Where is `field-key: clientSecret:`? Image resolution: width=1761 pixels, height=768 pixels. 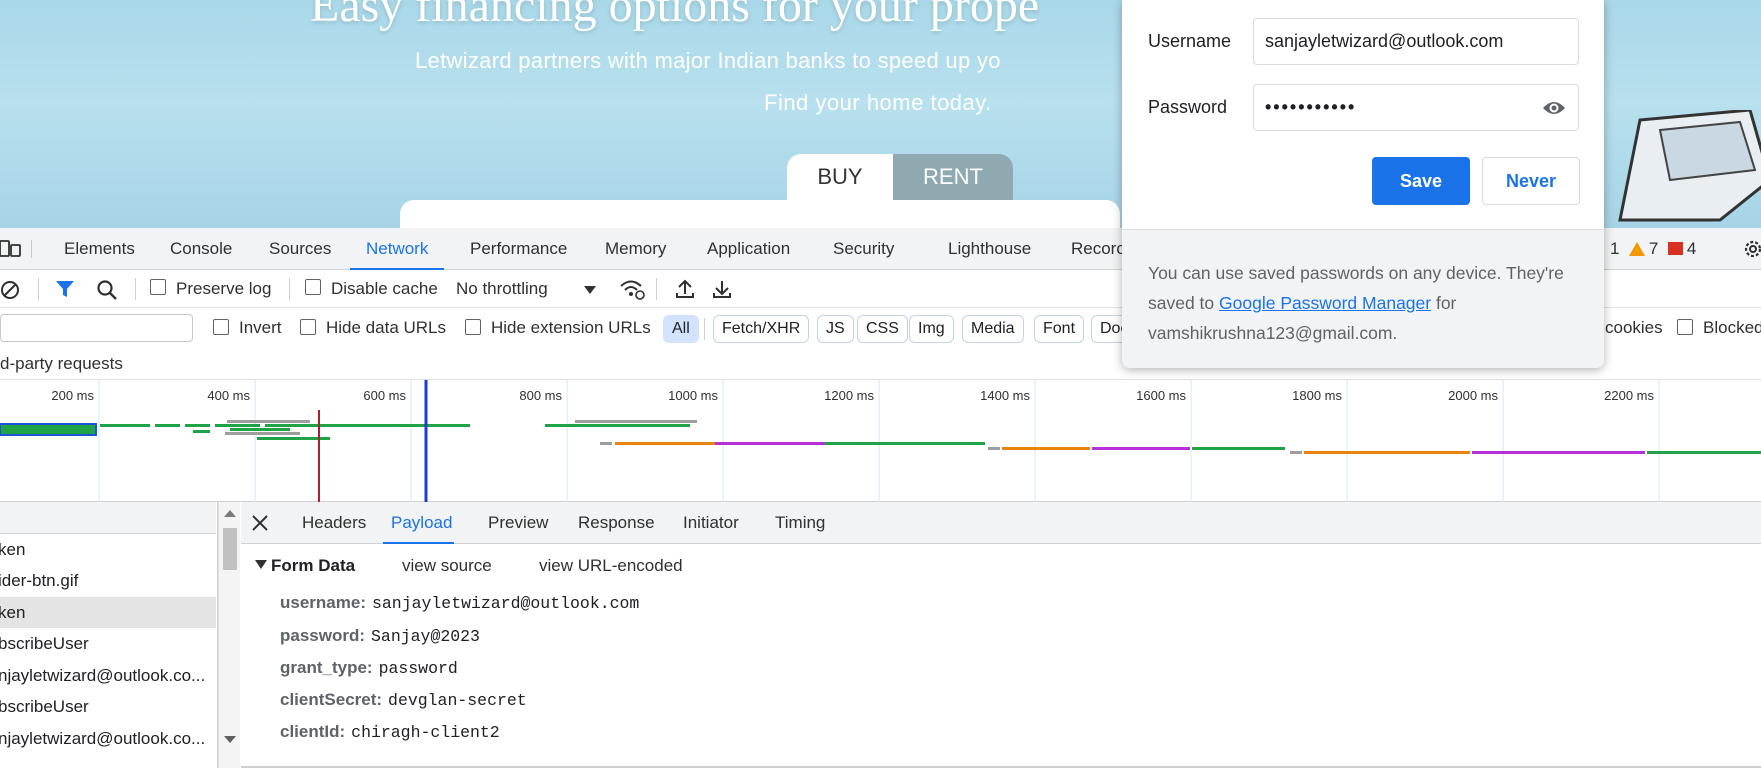
field-key: clientSecret: is located at coordinates (331, 699).